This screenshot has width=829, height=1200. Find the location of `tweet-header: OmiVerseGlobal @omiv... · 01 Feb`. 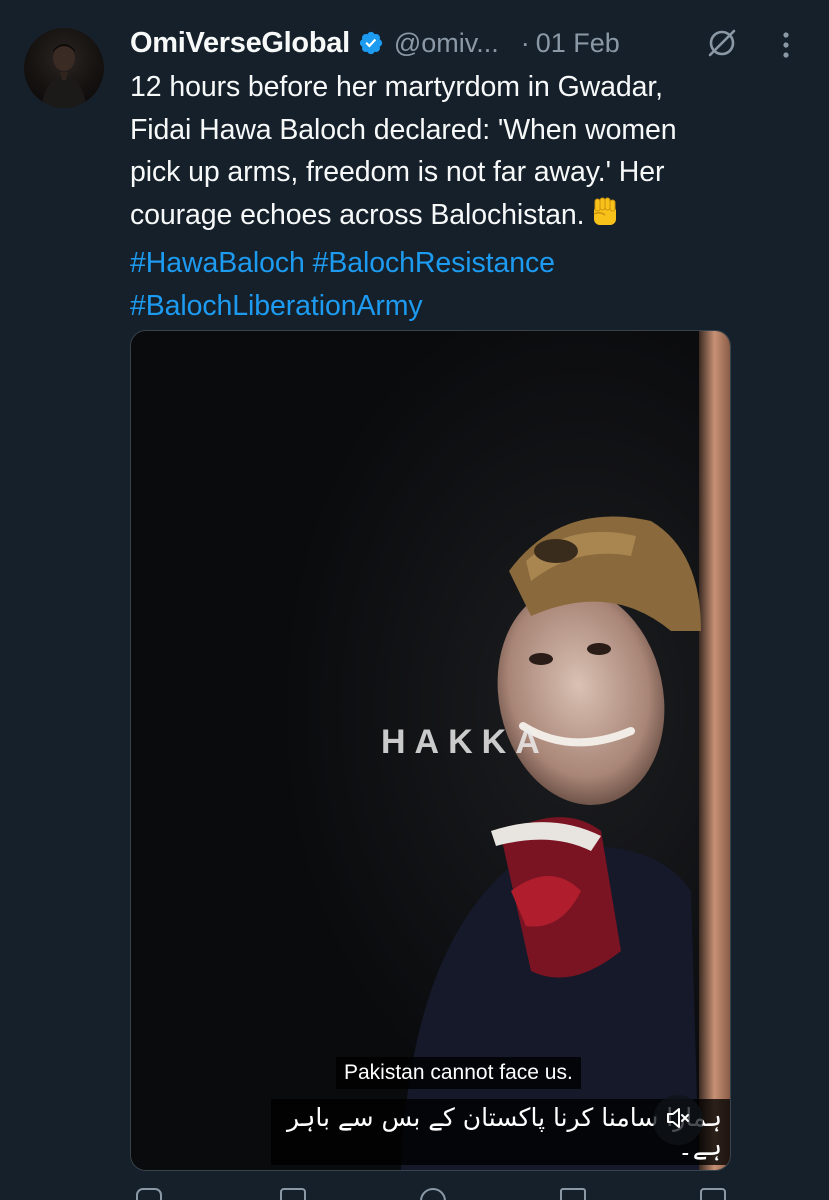

tweet-header: OmiVerseGlobal @omiv... · 01 Feb is located at coordinates (475, 43).